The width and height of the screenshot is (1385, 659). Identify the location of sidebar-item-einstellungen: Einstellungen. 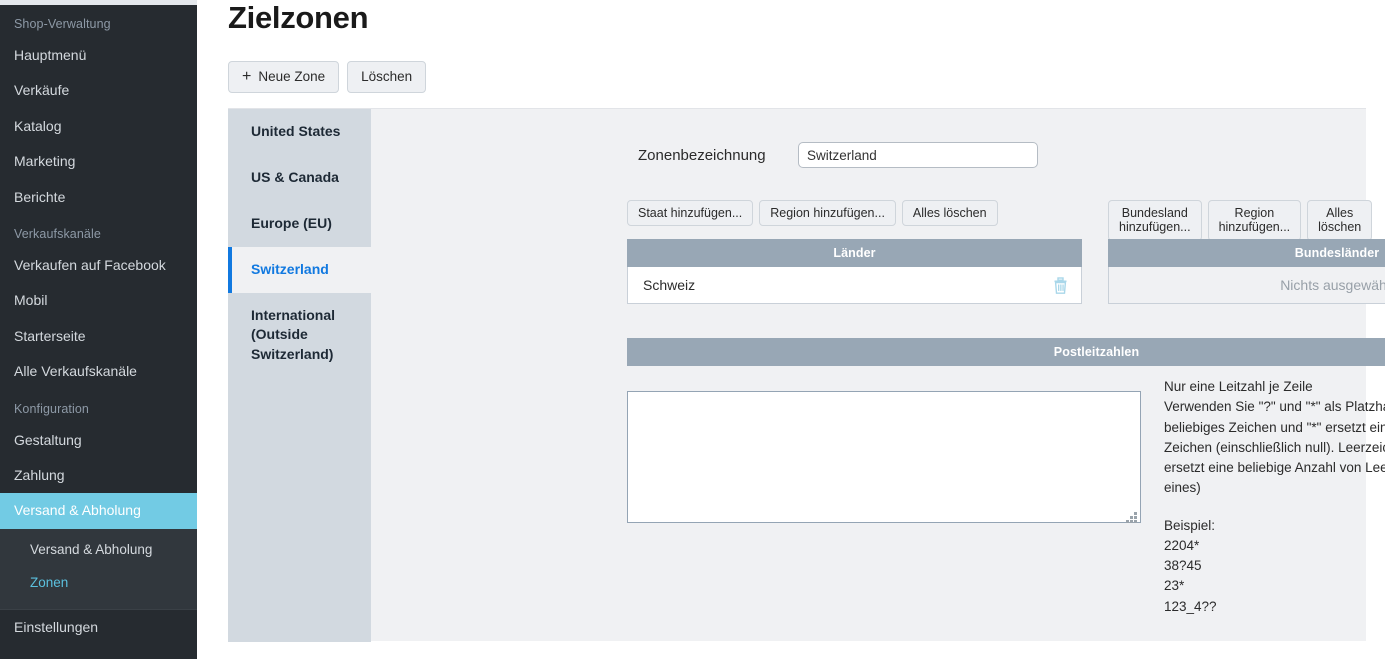
(98, 627).